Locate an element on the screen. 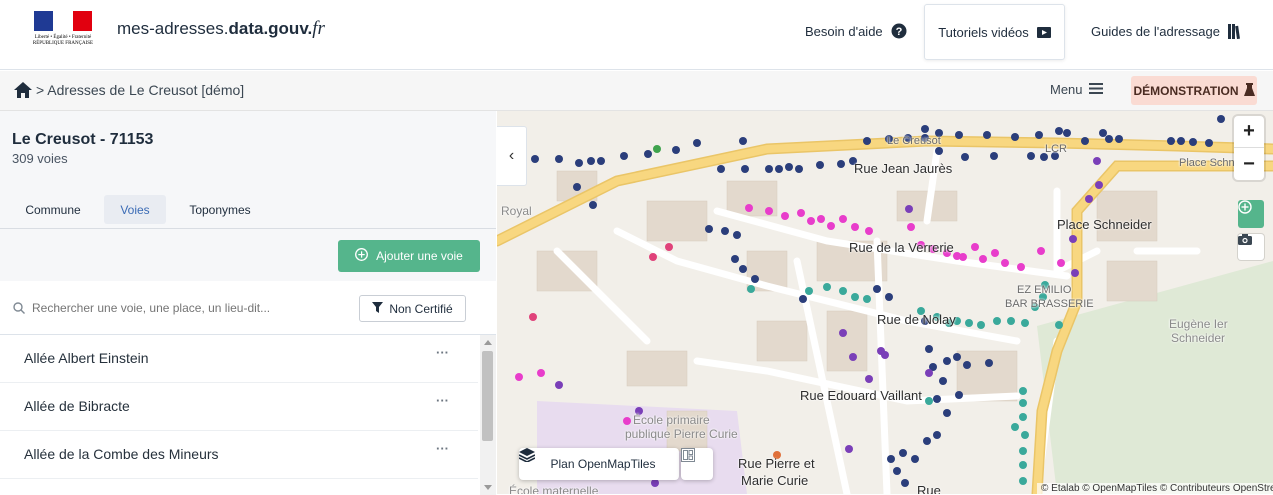 The image size is (1273, 495). cadastre-toggle-button is located at coordinates (697, 464).